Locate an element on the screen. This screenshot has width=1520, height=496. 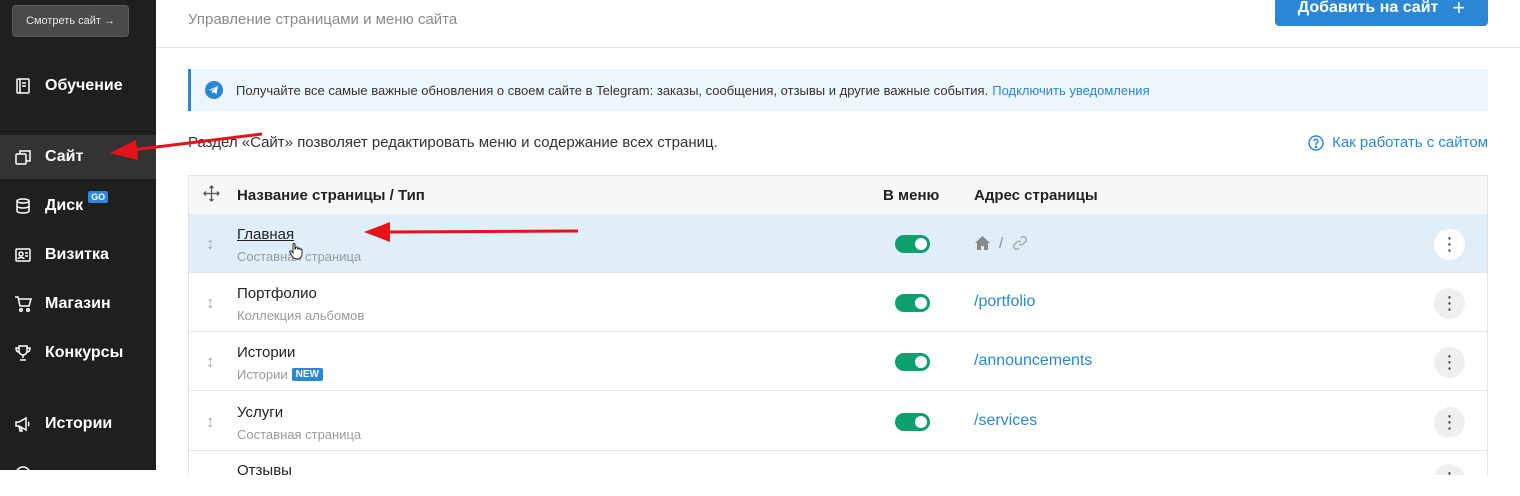
help-link-label: Как работать с сайтом is located at coordinates (1410, 142).